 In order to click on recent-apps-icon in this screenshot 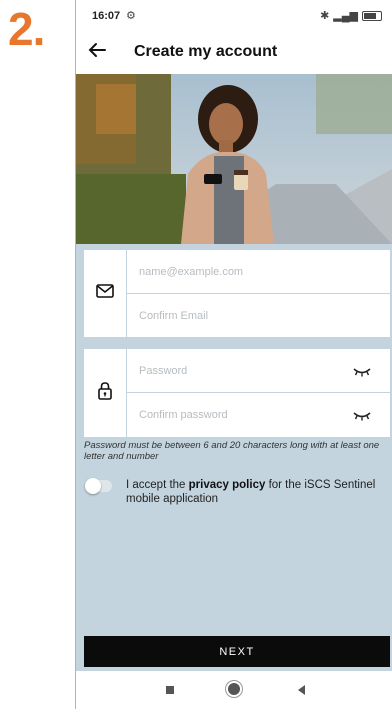, I will do `click(170, 690)`.